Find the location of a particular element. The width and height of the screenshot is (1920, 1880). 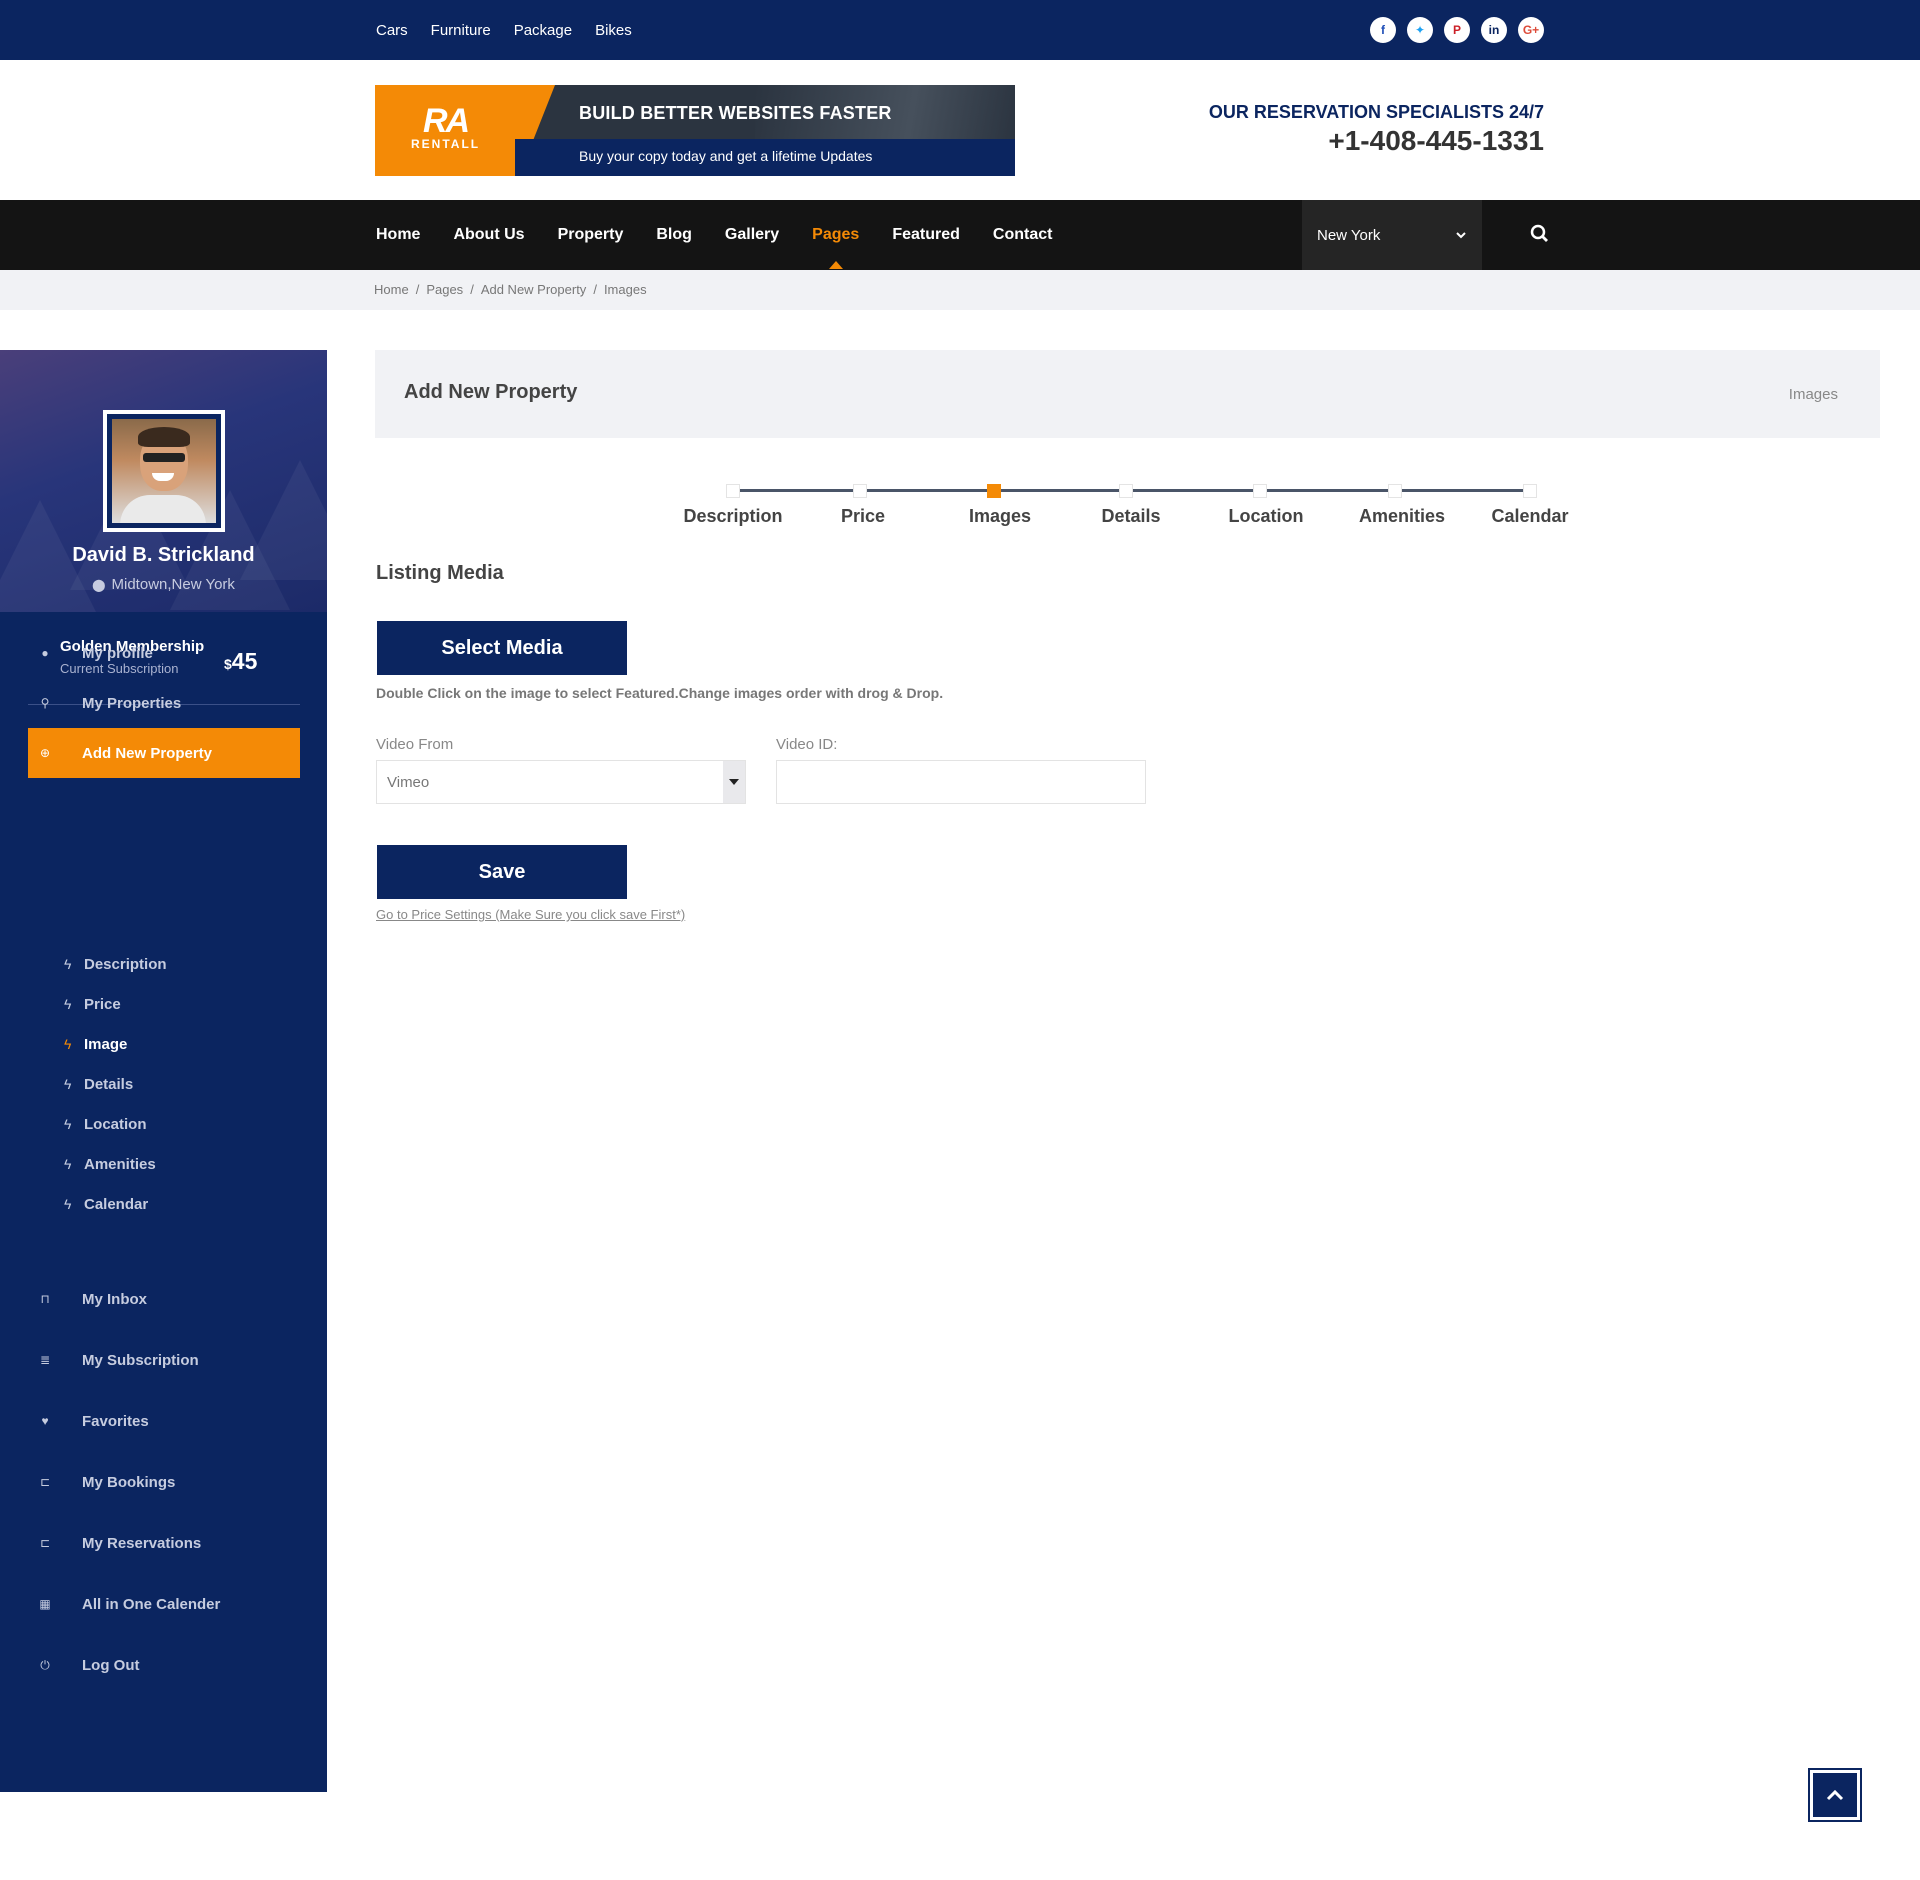

folder-open-icon: ⊏ is located at coordinates (45, 1482).